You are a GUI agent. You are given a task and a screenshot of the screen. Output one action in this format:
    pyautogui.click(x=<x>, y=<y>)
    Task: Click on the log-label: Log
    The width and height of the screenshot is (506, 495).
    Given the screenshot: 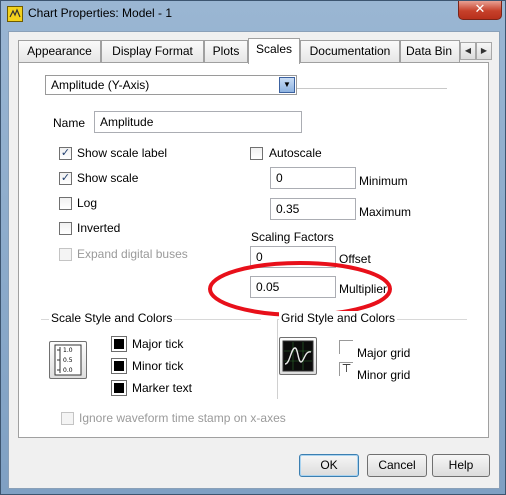 What is the action you would take?
    pyautogui.click(x=87, y=203)
    